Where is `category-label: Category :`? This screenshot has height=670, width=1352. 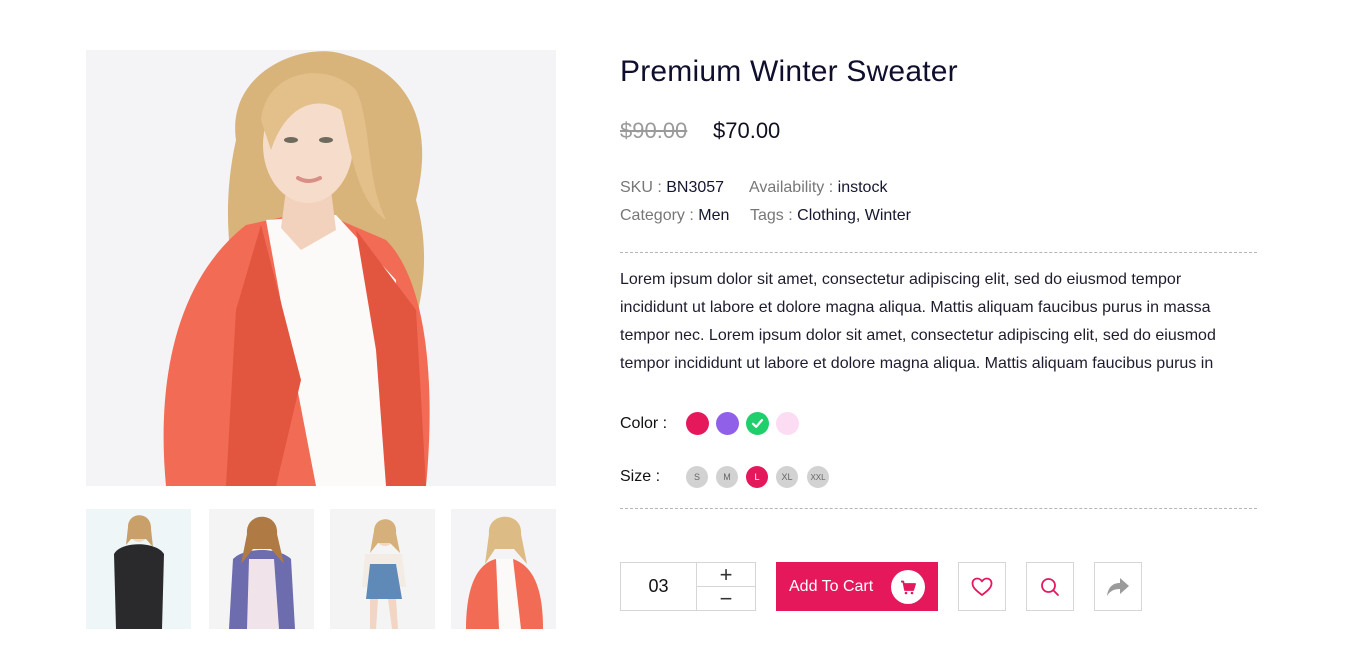
category-label: Category : is located at coordinates (659, 215).